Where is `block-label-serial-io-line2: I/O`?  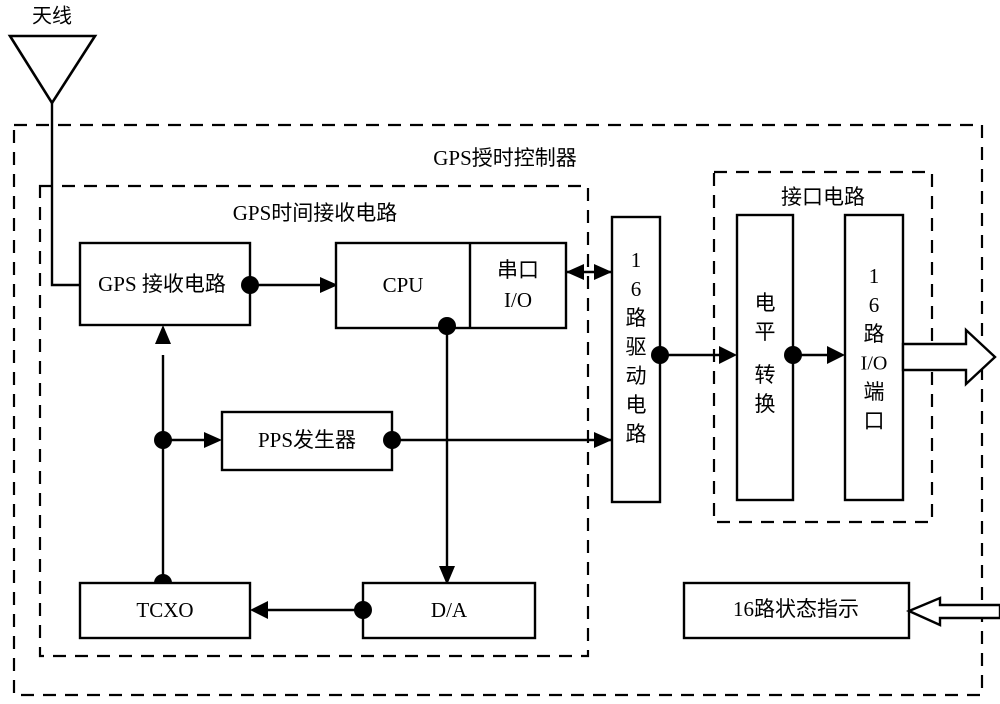 block-label-serial-io-line2: I/O is located at coordinates (518, 300).